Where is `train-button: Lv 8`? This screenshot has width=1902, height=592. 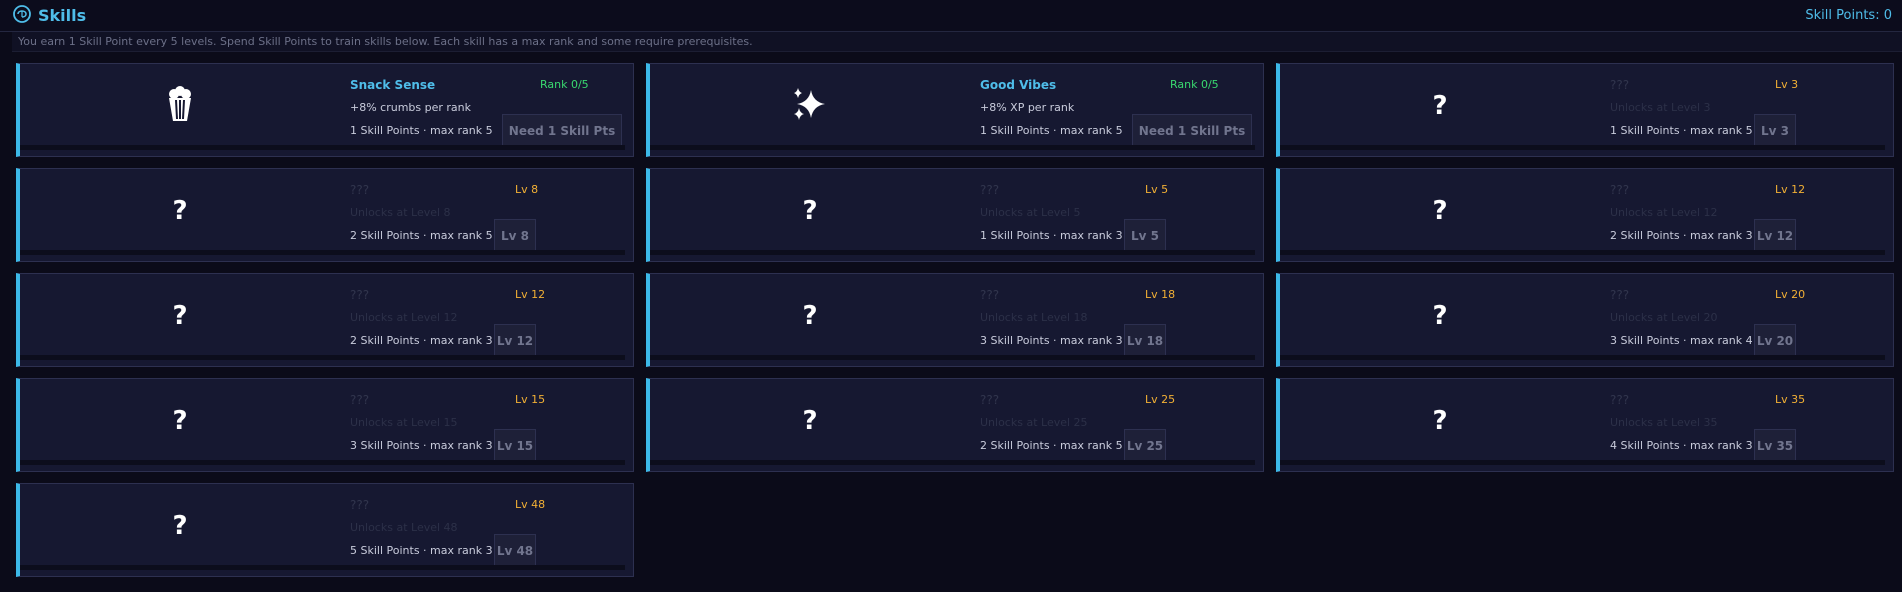
train-button: Lv 8 is located at coordinates (515, 236).